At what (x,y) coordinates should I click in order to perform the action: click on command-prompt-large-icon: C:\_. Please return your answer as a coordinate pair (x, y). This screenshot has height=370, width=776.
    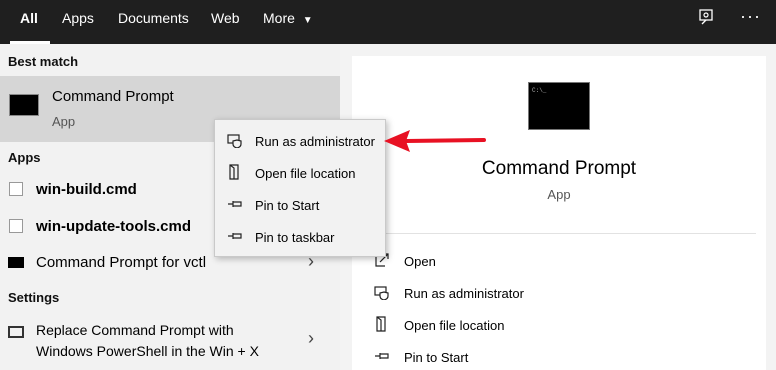
    Looking at the image, I should click on (559, 106).